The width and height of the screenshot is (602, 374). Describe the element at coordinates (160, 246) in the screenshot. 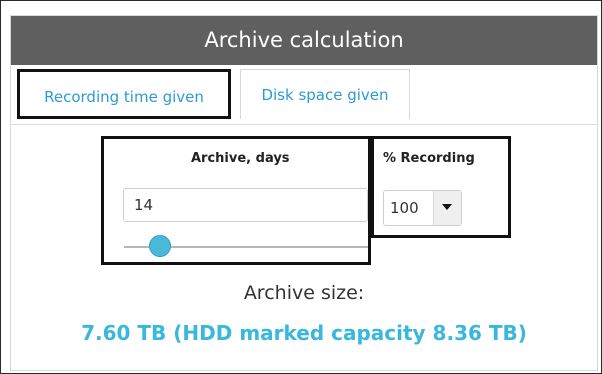

I see `archive-days-slider-thumb` at that location.